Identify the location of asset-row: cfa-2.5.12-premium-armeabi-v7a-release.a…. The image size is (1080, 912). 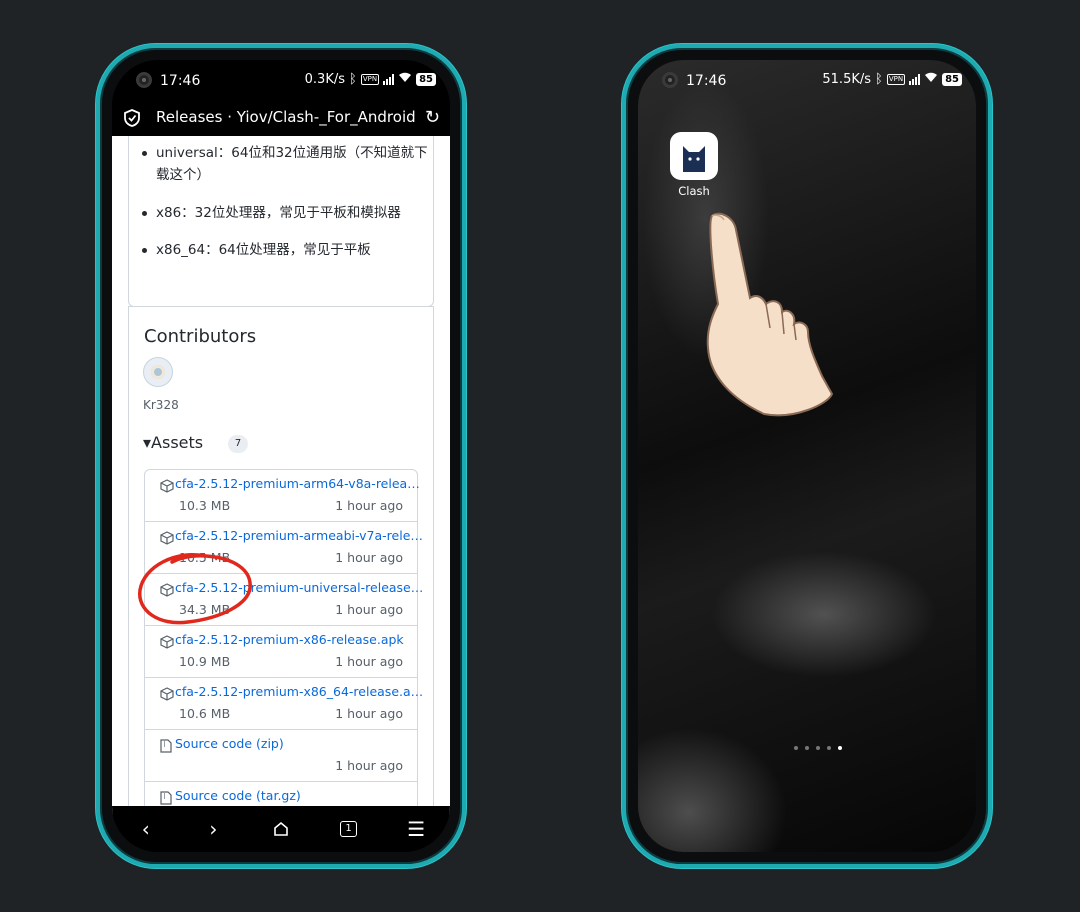
(285, 547).